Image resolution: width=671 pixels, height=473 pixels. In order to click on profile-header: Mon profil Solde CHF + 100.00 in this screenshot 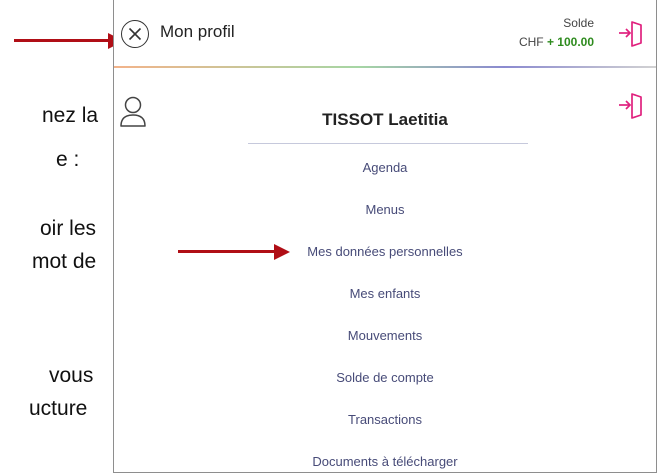, I will do `click(385, 33)`.